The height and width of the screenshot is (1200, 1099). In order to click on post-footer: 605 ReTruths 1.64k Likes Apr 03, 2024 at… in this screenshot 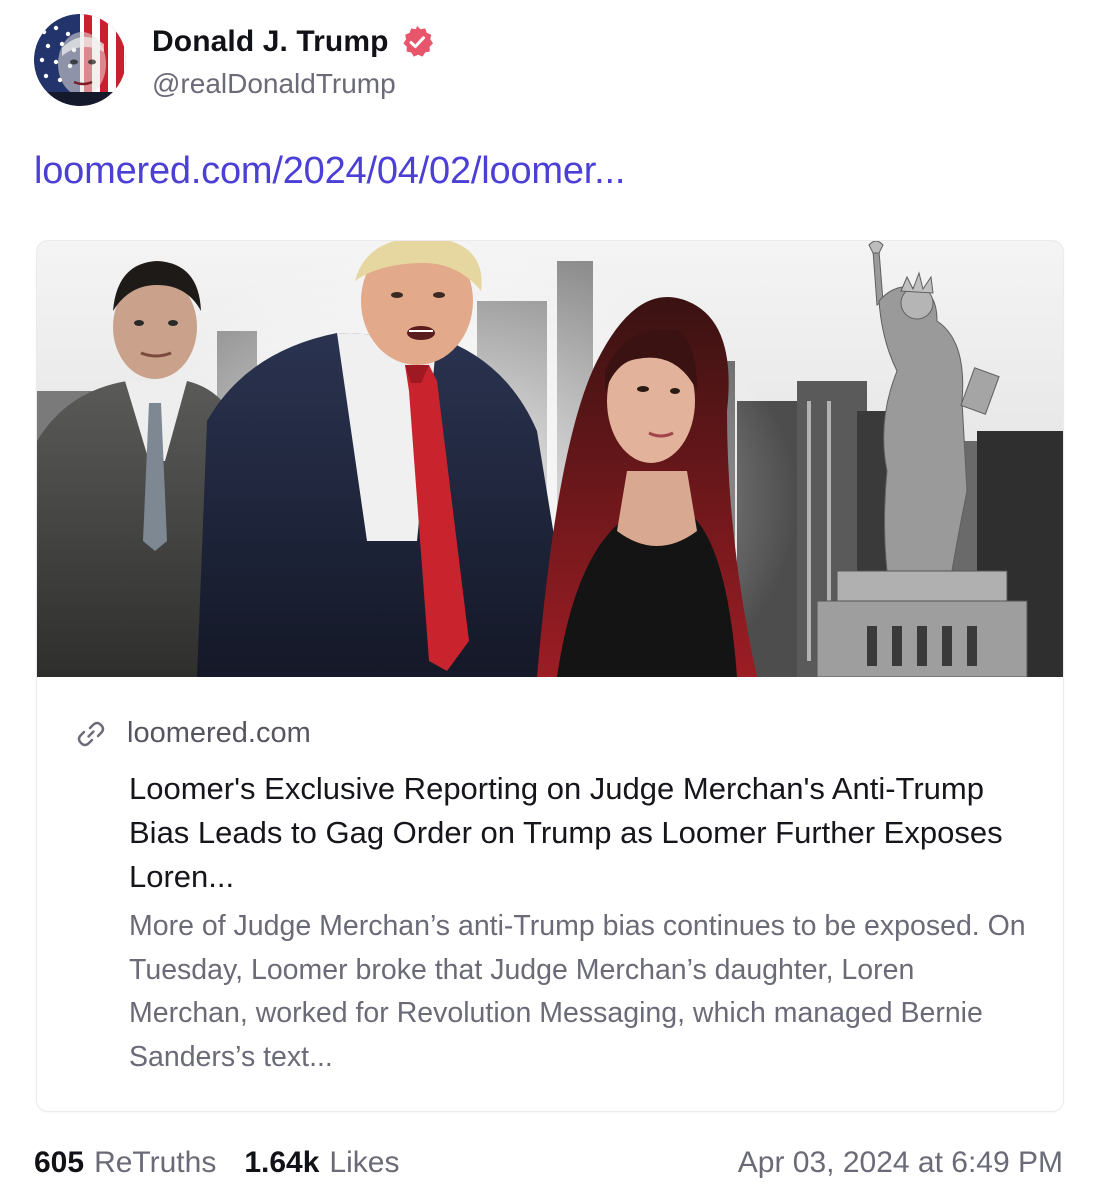, I will do `click(548, 1163)`.